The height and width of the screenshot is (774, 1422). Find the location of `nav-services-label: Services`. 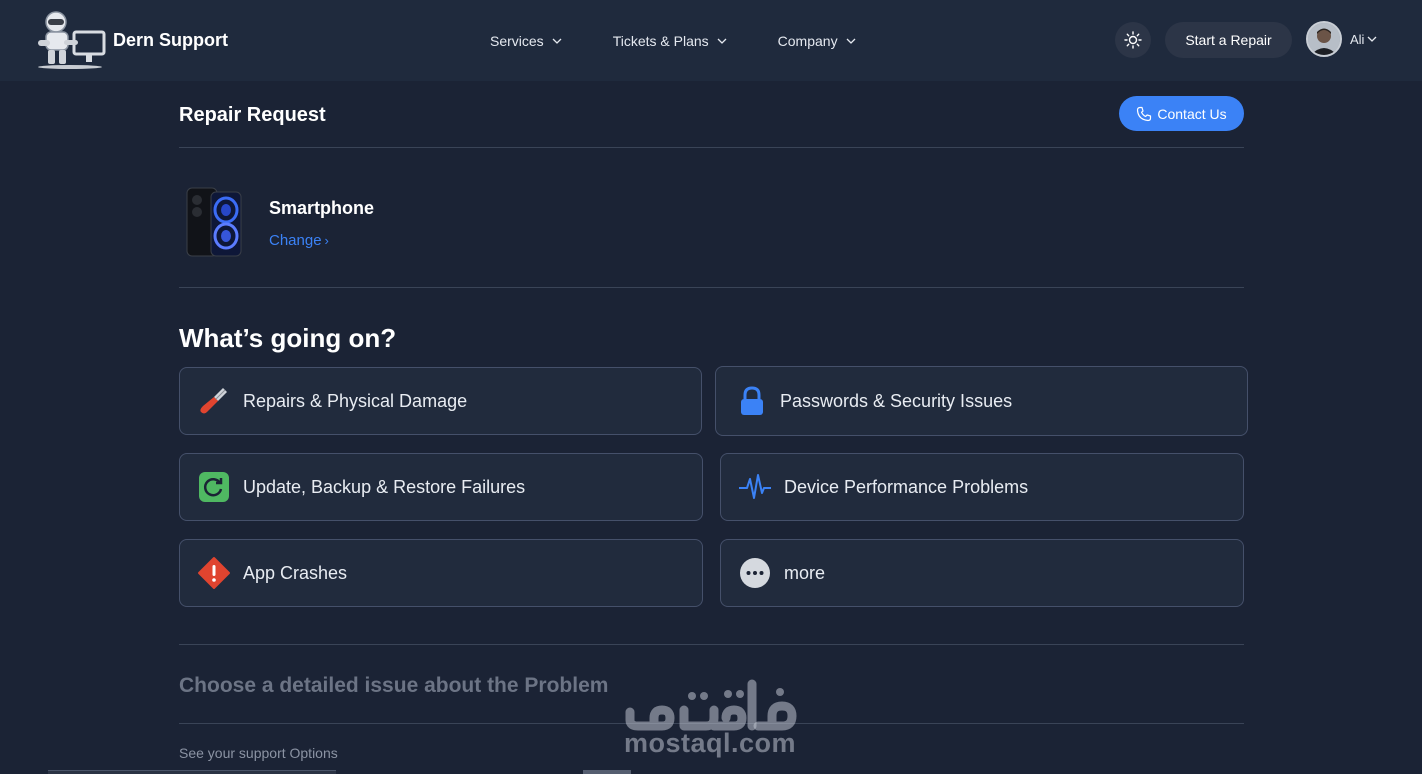

nav-services-label: Services is located at coordinates (517, 40).